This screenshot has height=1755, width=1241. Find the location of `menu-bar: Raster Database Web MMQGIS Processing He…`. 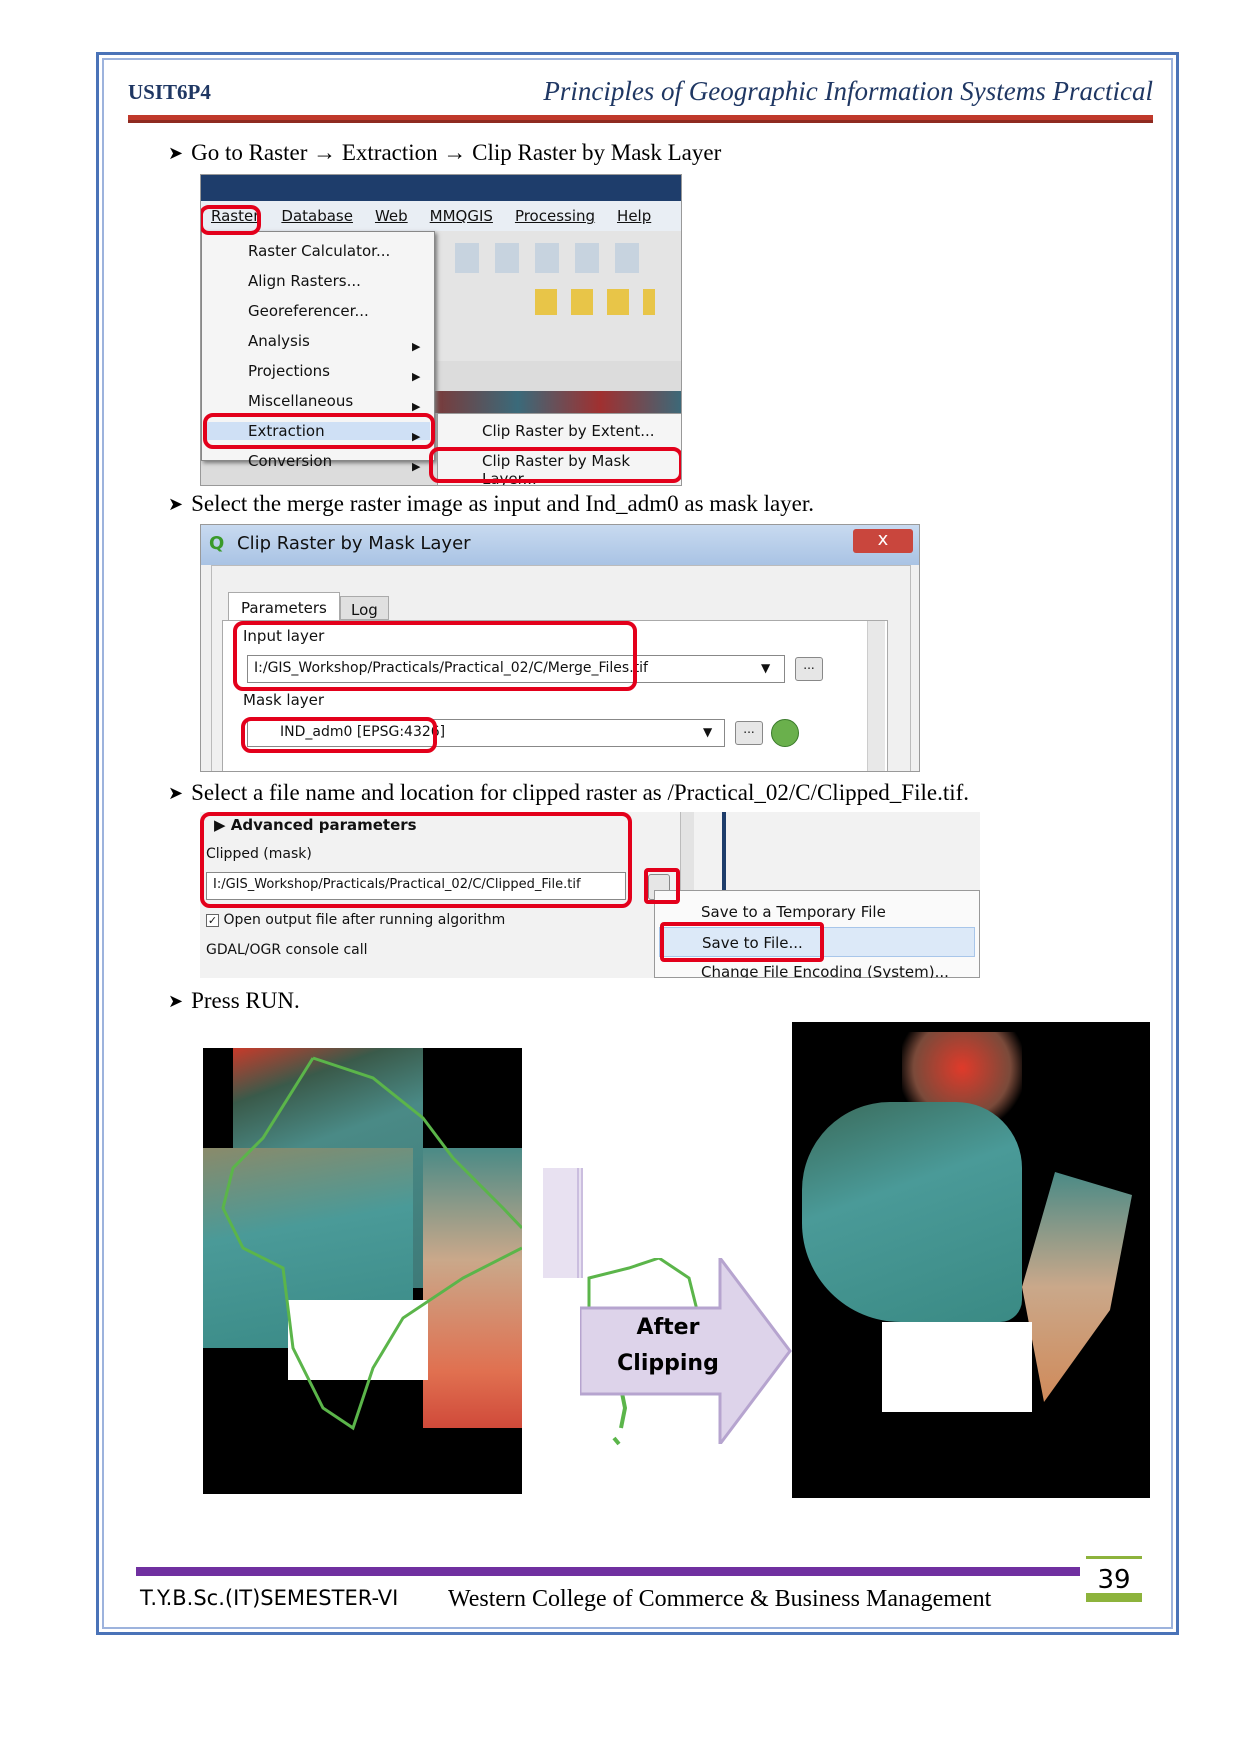

menu-bar: Raster Database Web MMQGIS Processing He… is located at coordinates (441, 216).